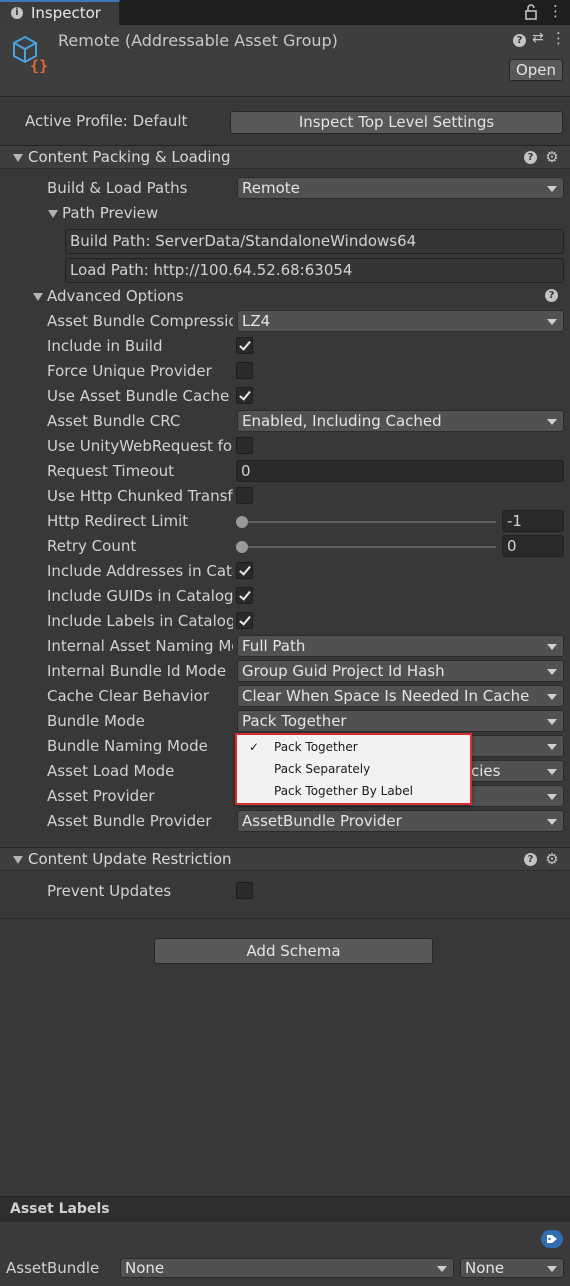 The width and height of the screenshot is (570, 1286). Describe the element at coordinates (316, 747) in the screenshot. I see `popup-option-pack-together: Pack Together` at that location.